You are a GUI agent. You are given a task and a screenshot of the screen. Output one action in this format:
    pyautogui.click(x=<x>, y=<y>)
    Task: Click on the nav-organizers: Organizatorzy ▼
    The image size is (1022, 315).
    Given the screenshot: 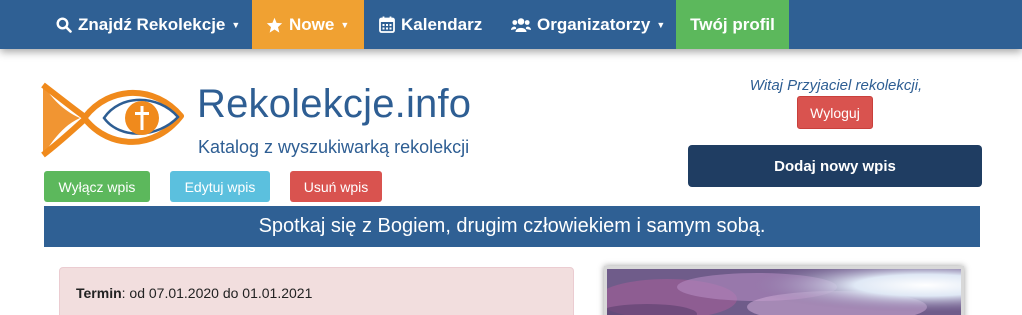 What is the action you would take?
    pyautogui.click(x=586, y=24)
    